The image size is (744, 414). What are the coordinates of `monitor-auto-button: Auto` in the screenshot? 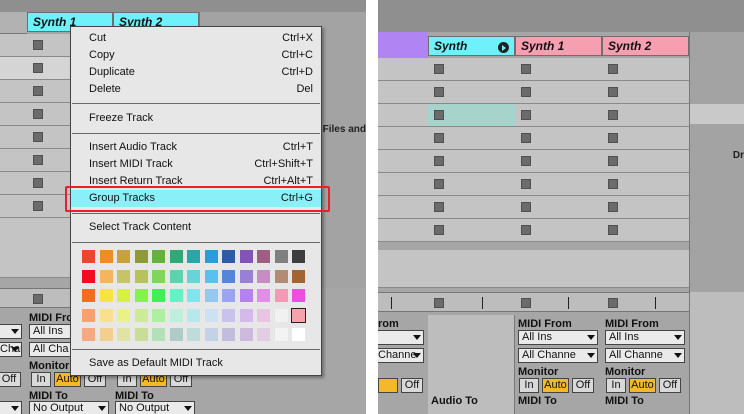 It's located at (555, 385).